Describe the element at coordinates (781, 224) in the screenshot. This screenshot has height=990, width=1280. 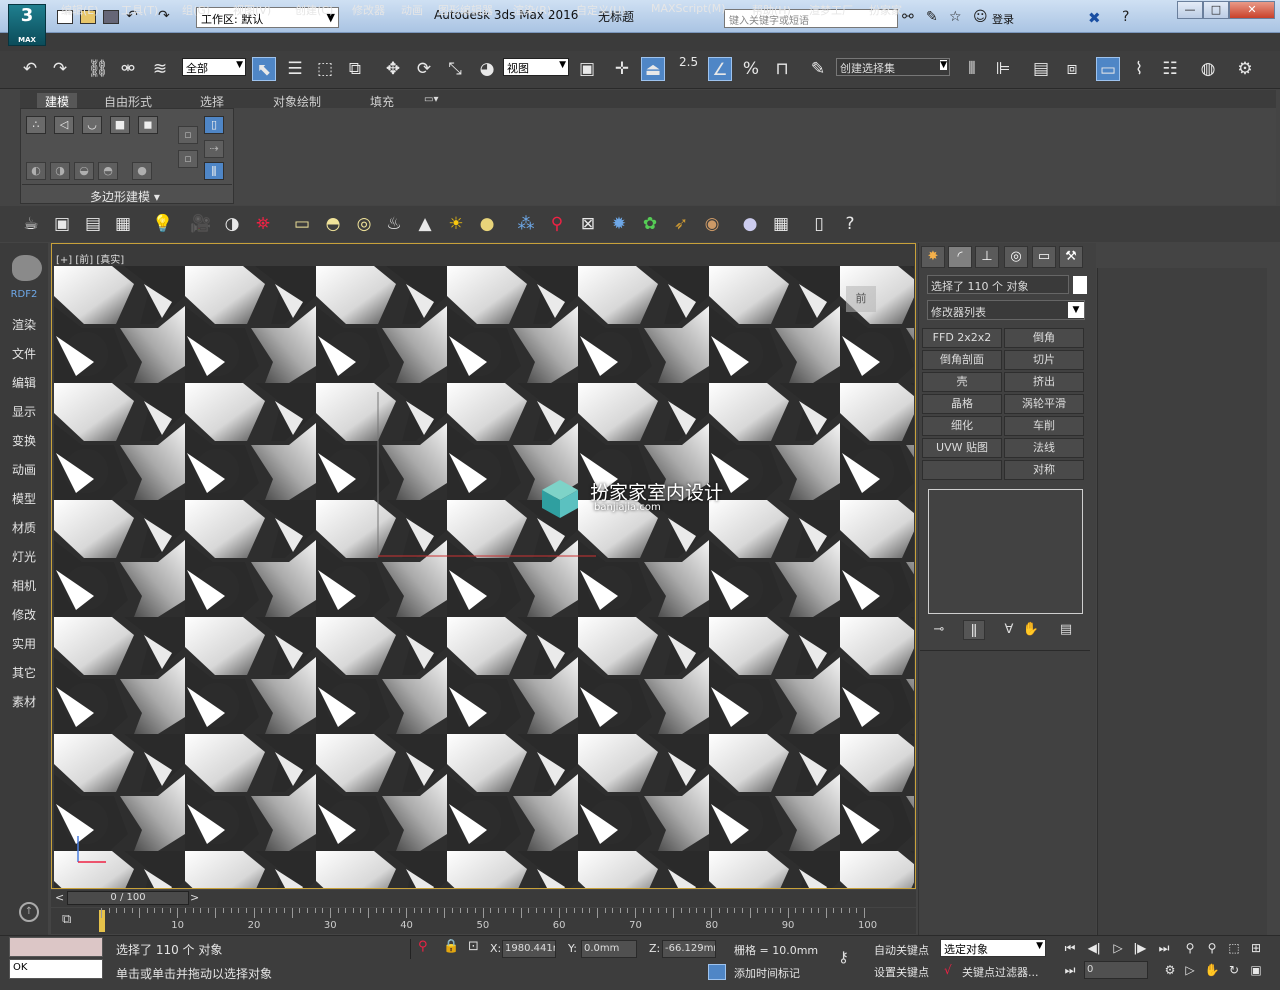
I see `vray-material-editor-icon: ▦` at that location.